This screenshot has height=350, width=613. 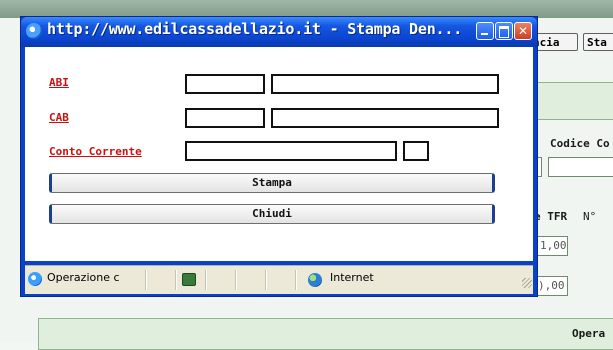 I want to click on zone-text: Internet, so click(x=352, y=277).